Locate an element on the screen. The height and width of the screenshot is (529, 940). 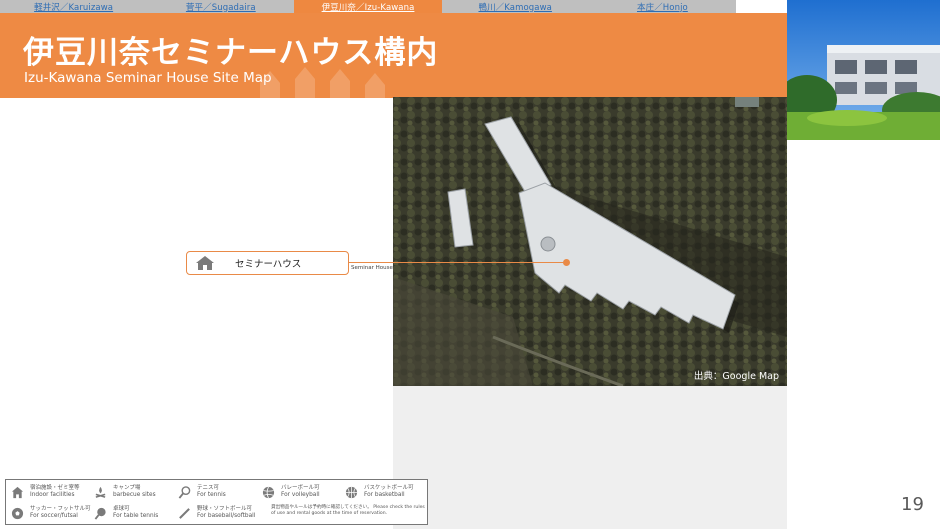
legend-item-indoor: 宿泊施設・ゼミ室等 Indoor facilities is located at coordinates (45, 492).